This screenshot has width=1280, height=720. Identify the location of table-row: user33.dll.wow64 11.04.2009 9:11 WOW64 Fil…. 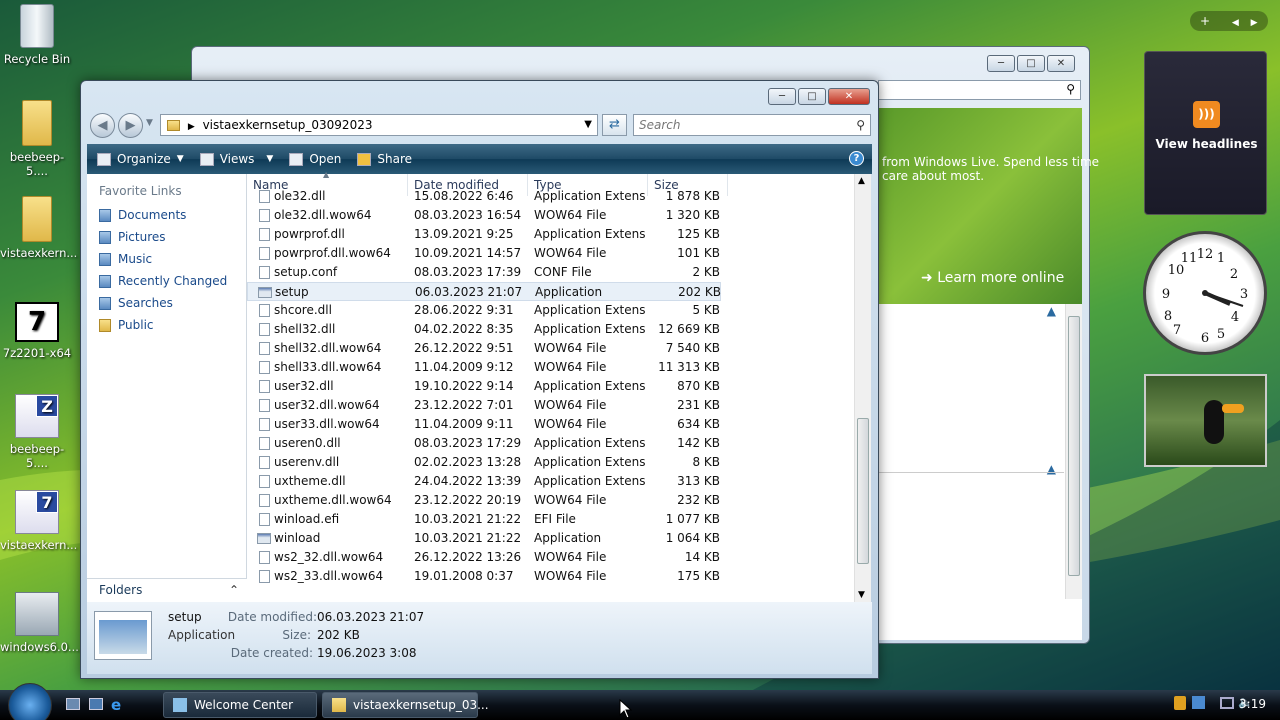
(484, 424).